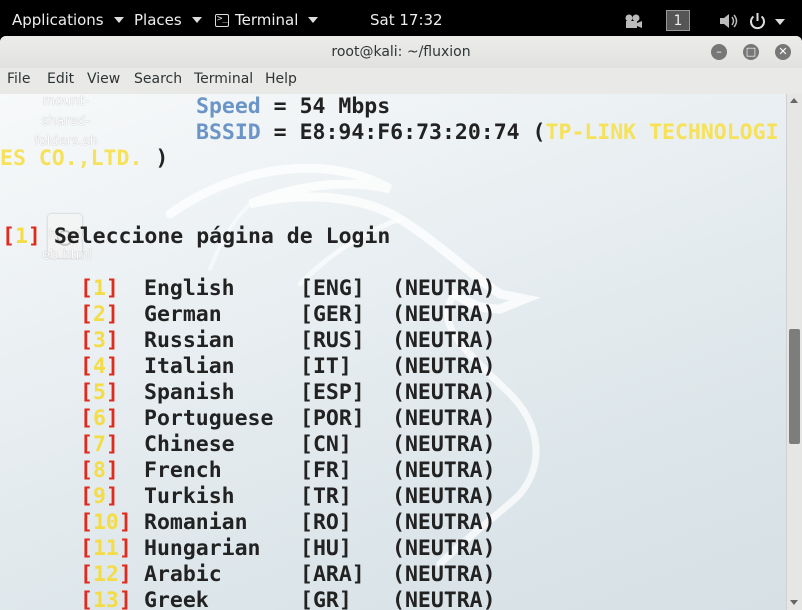  What do you see at coordinates (58, 20) in the screenshot?
I see `applications-label: Applications` at bounding box center [58, 20].